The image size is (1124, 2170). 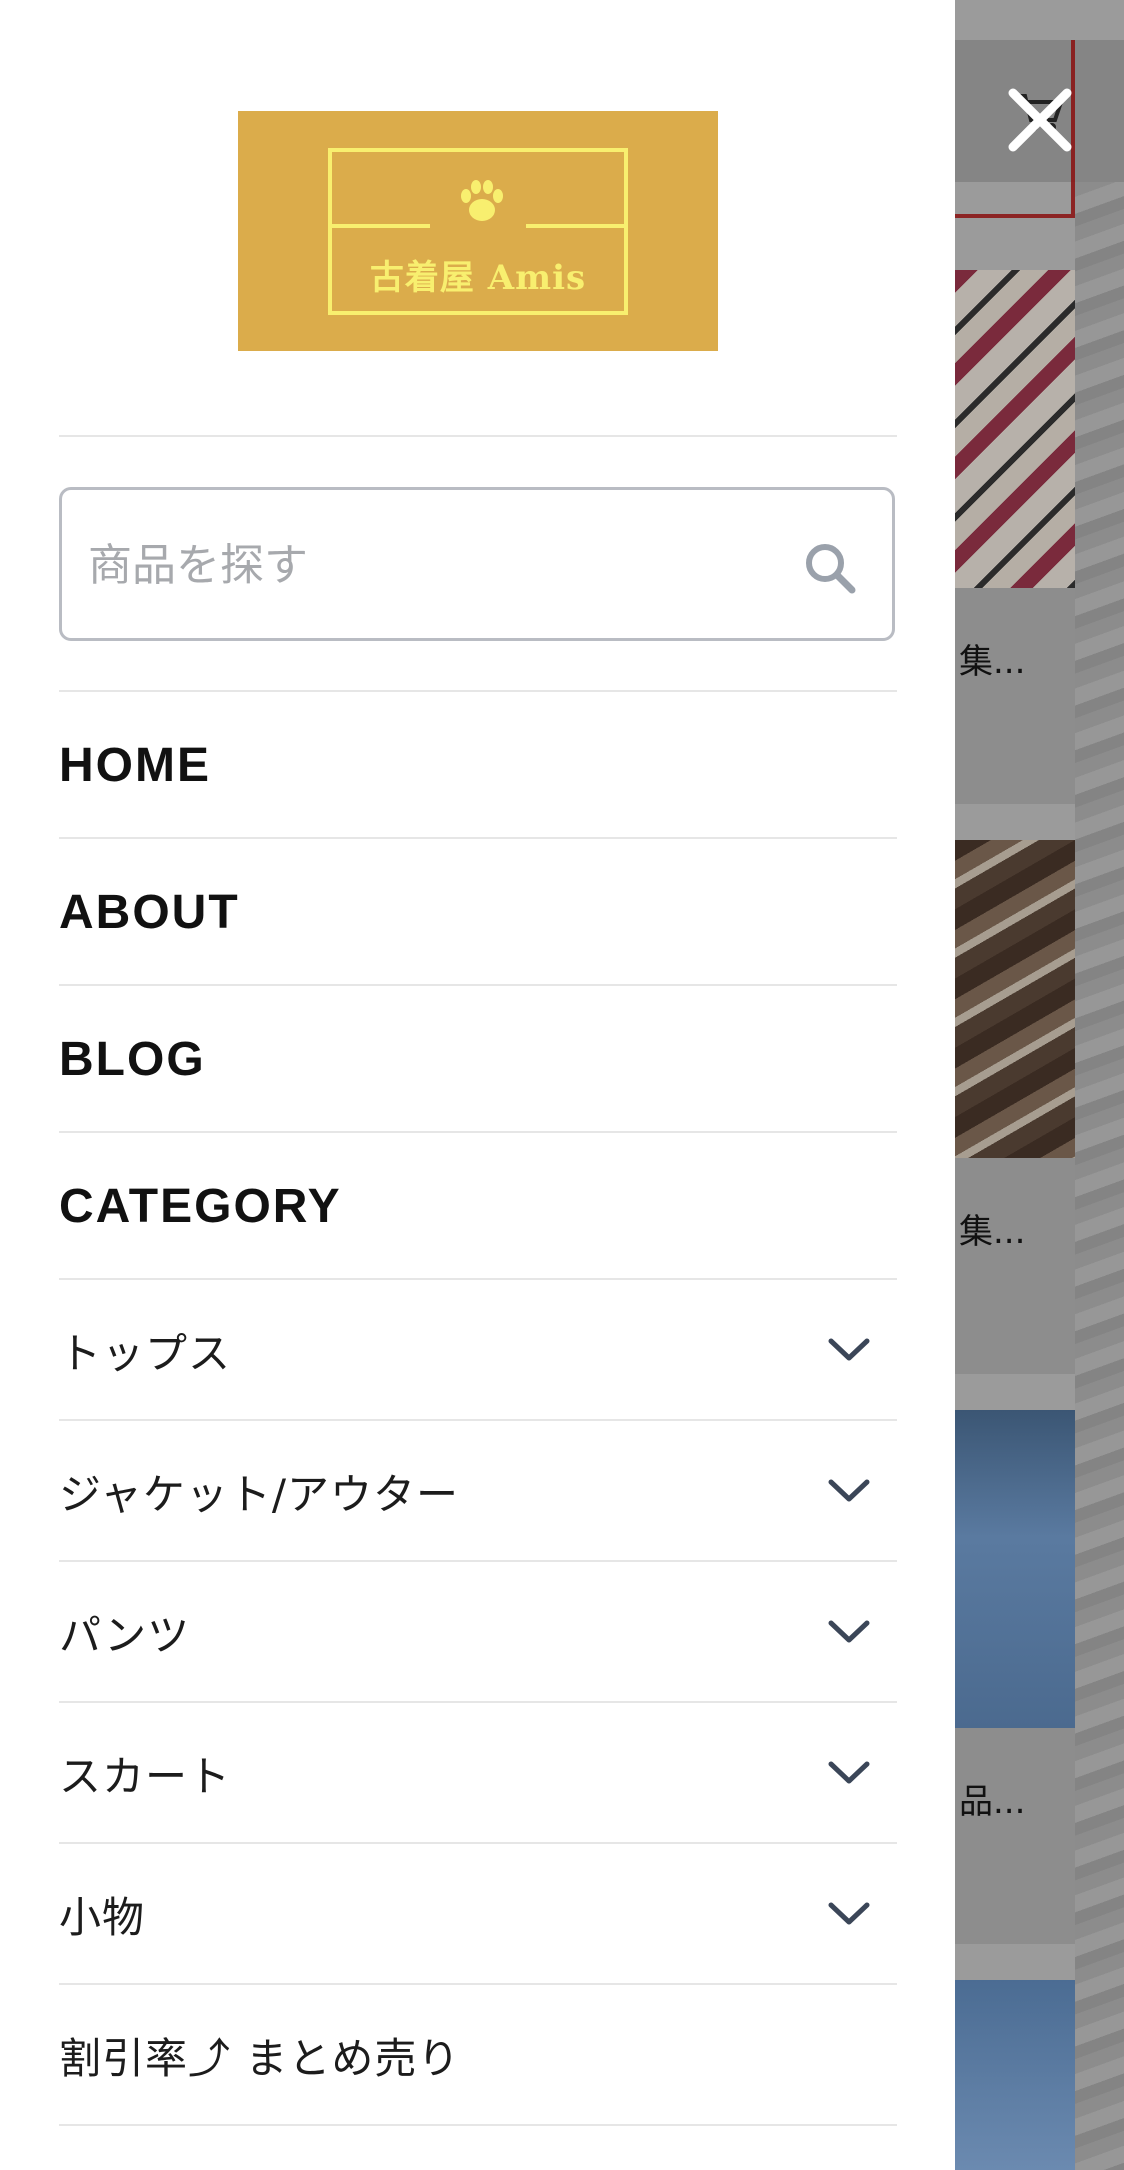 What do you see at coordinates (132, 1059) in the screenshot?
I see `nav-label: BLOG` at bounding box center [132, 1059].